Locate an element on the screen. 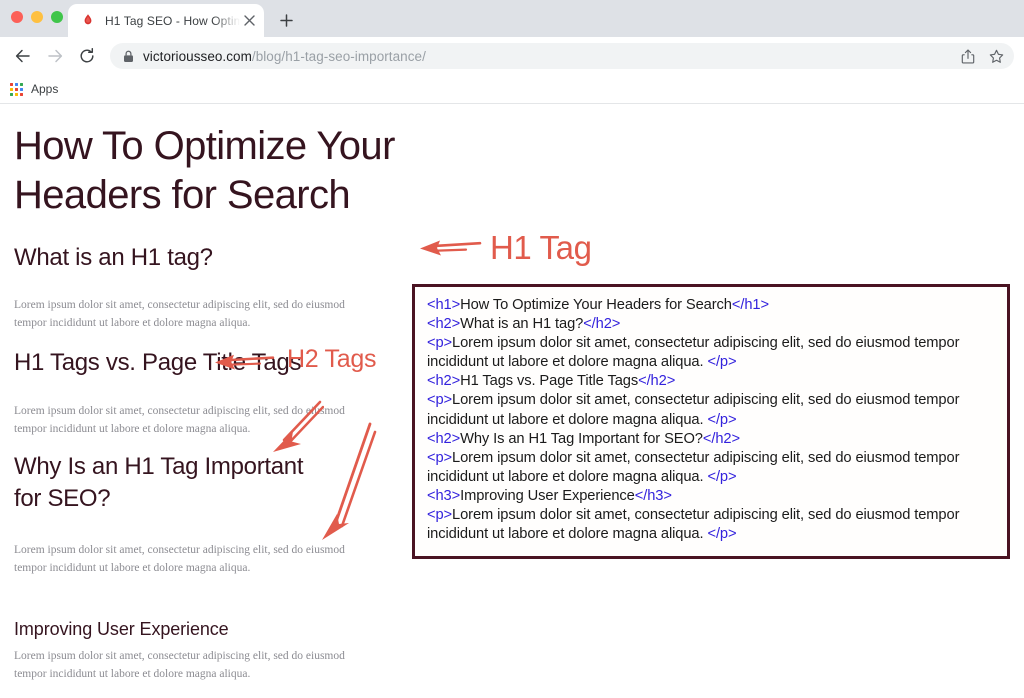 The image size is (1024, 698). tab-title: H1 Tag SEO - How Optimize Yo is located at coordinates (172, 20).